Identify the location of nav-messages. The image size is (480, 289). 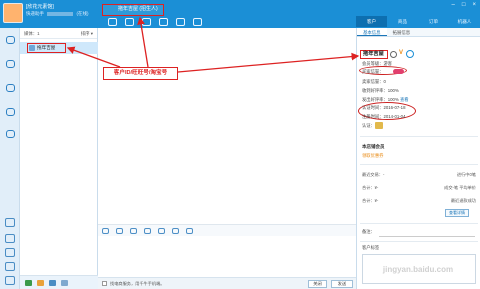
(10, 43).